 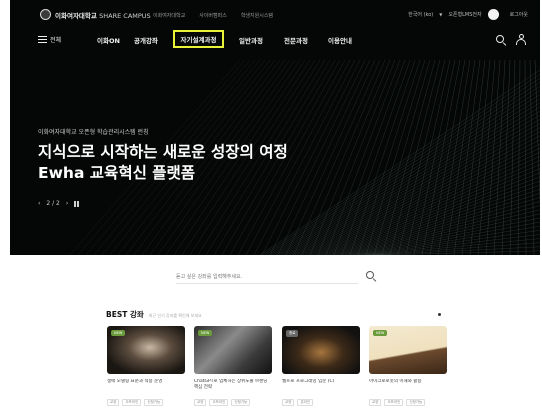 I want to click on course-tag: 온라인, so click(x=305, y=402).